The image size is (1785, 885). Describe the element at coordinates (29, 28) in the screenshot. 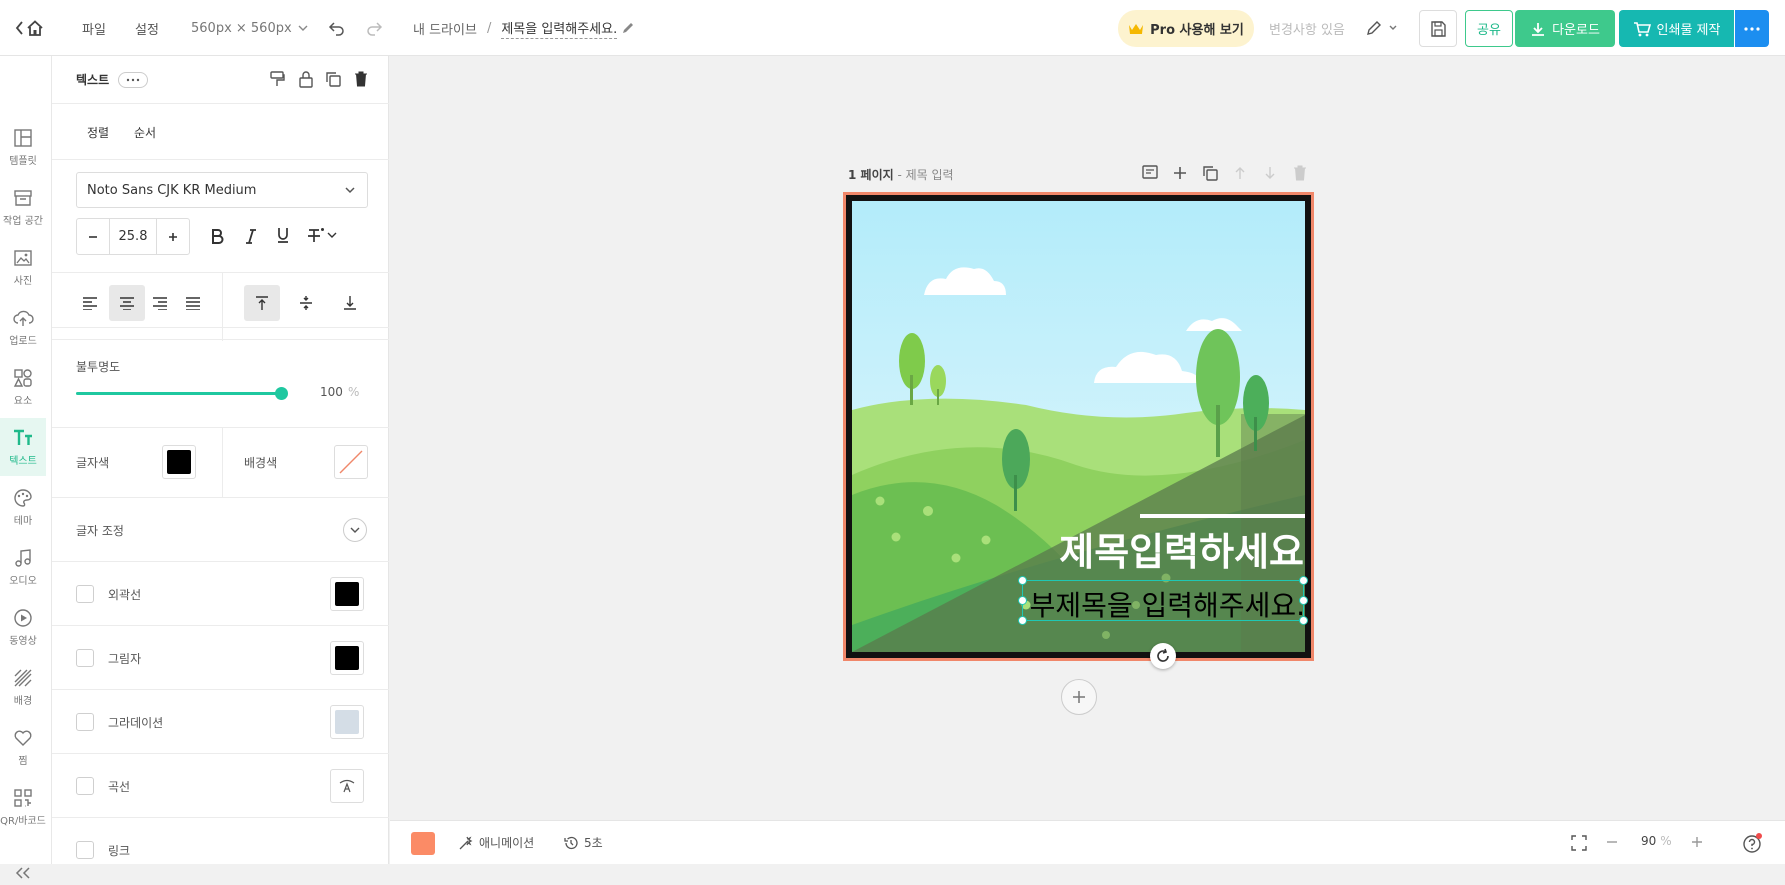

I see `home-button` at that location.